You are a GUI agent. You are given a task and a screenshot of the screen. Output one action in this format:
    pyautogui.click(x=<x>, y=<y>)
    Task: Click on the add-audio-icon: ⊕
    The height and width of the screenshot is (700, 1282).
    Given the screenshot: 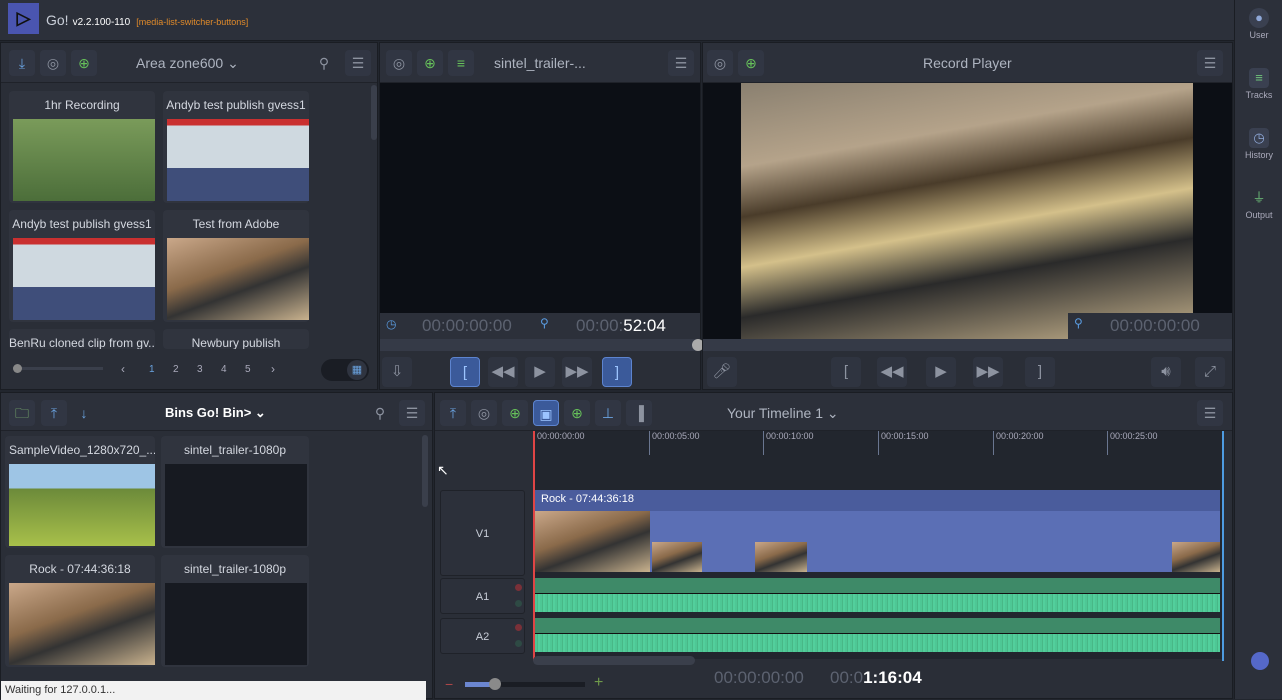 What is the action you would take?
    pyautogui.click(x=577, y=413)
    